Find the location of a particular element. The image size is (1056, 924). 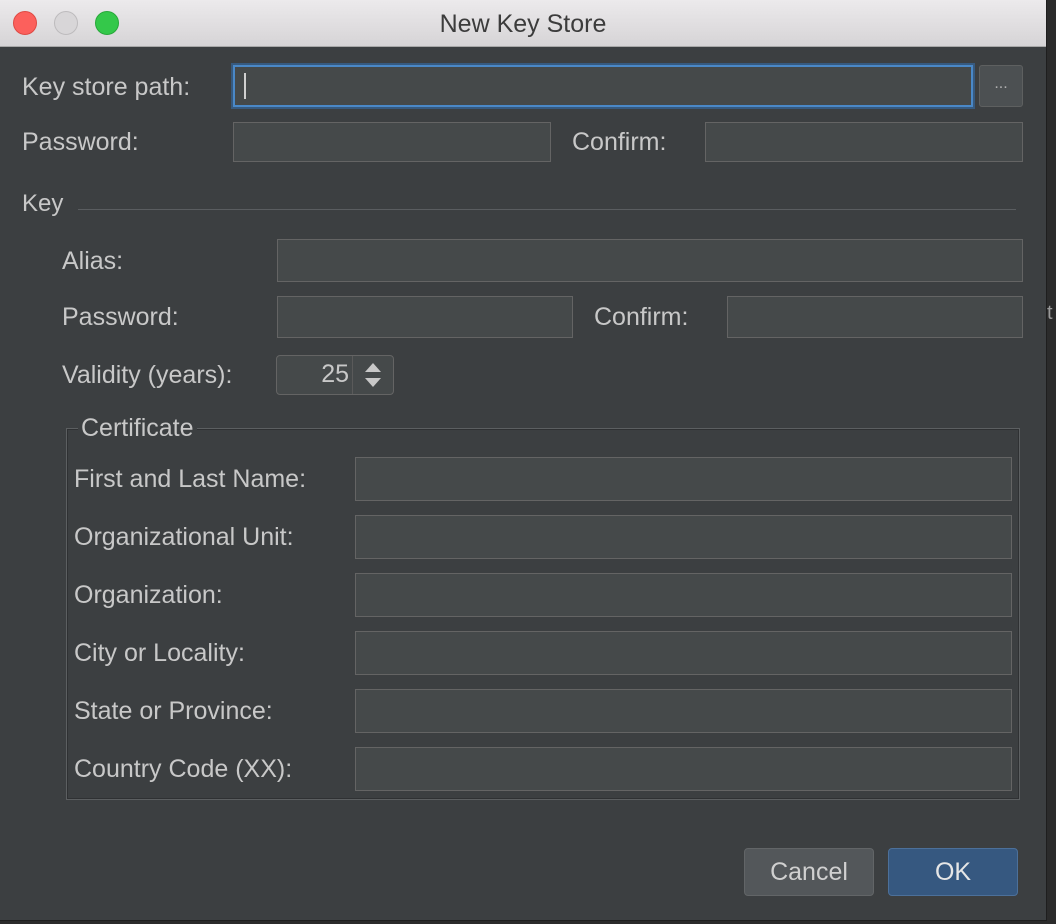

validity-value: 25 is located at coordinates (335, 374).